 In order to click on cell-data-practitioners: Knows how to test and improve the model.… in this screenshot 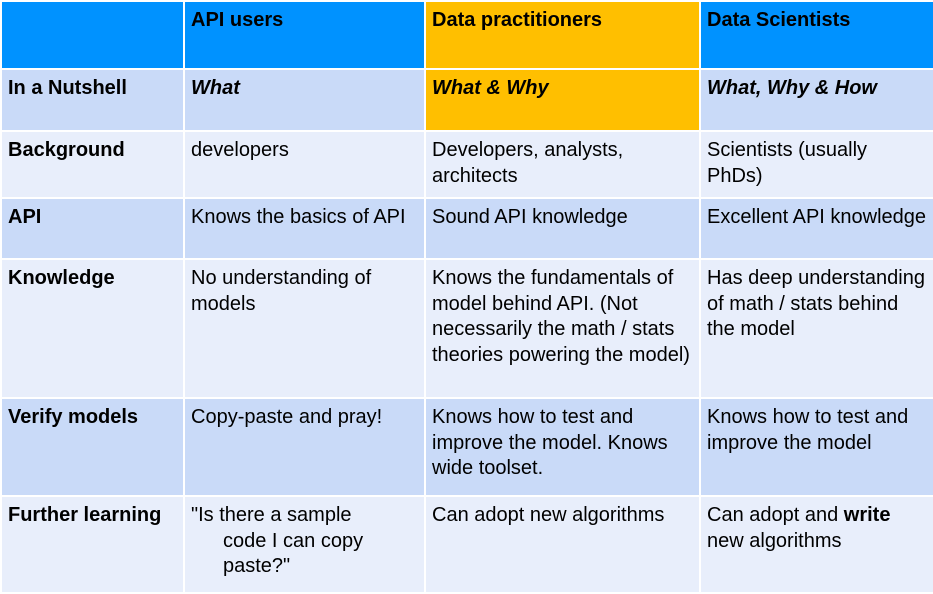, I will do `click(562, 447)`.